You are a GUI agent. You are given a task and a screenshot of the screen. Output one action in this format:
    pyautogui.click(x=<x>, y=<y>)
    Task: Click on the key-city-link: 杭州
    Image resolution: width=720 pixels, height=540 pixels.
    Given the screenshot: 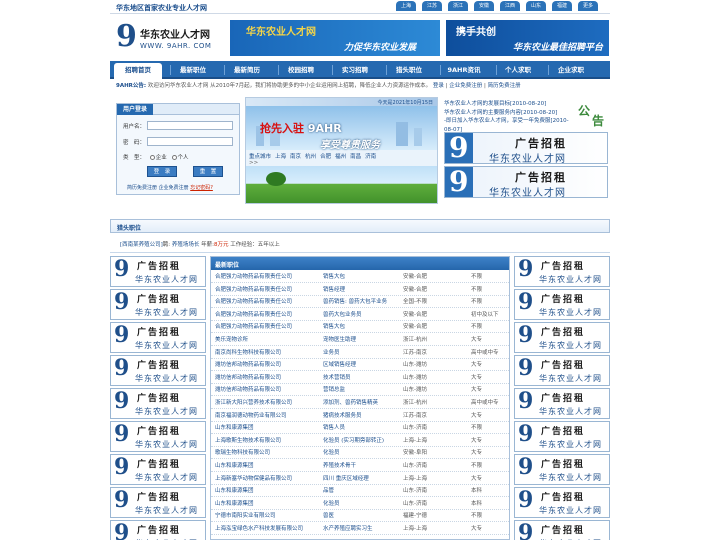 What is the action you would take?
    pyautogui.click(x=310, y=157)
    